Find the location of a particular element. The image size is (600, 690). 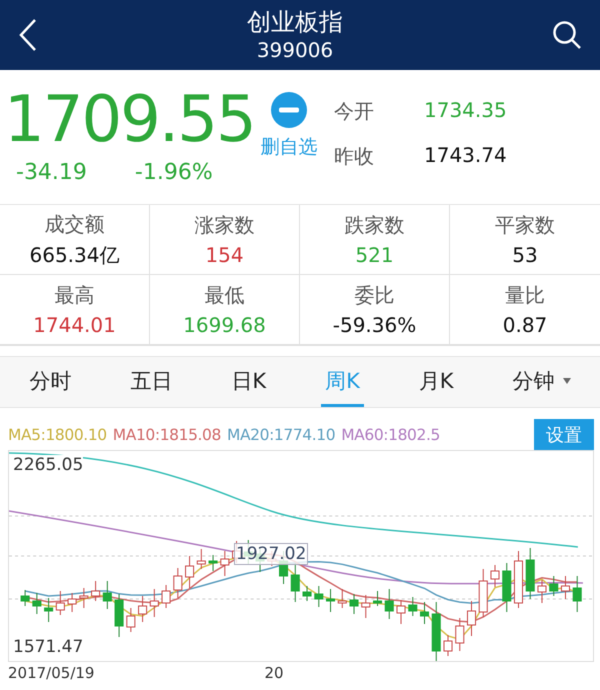

stat-value: -59.36% is located at coordinates (374, 325).